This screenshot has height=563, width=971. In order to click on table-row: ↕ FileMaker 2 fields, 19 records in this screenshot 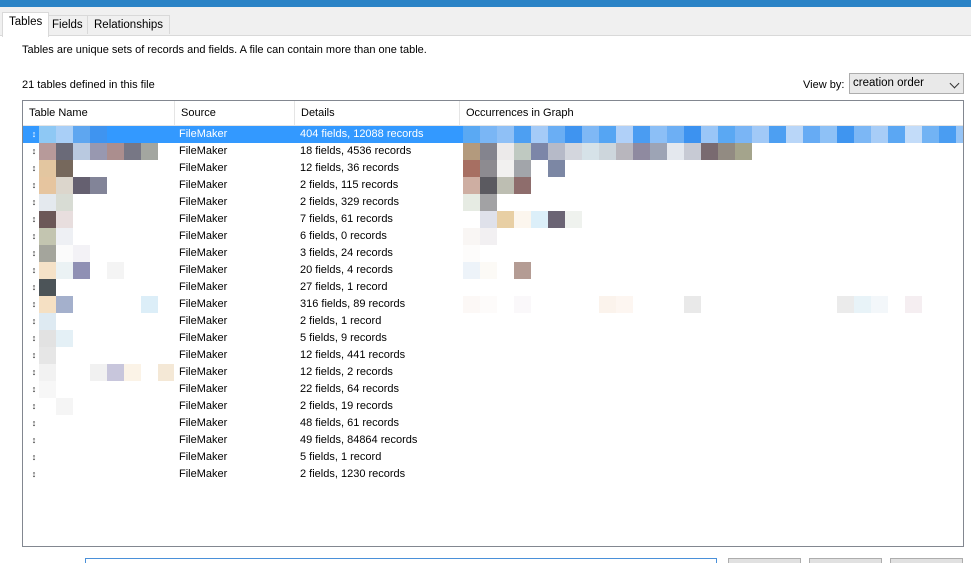, I will do `click(493, 406)`.